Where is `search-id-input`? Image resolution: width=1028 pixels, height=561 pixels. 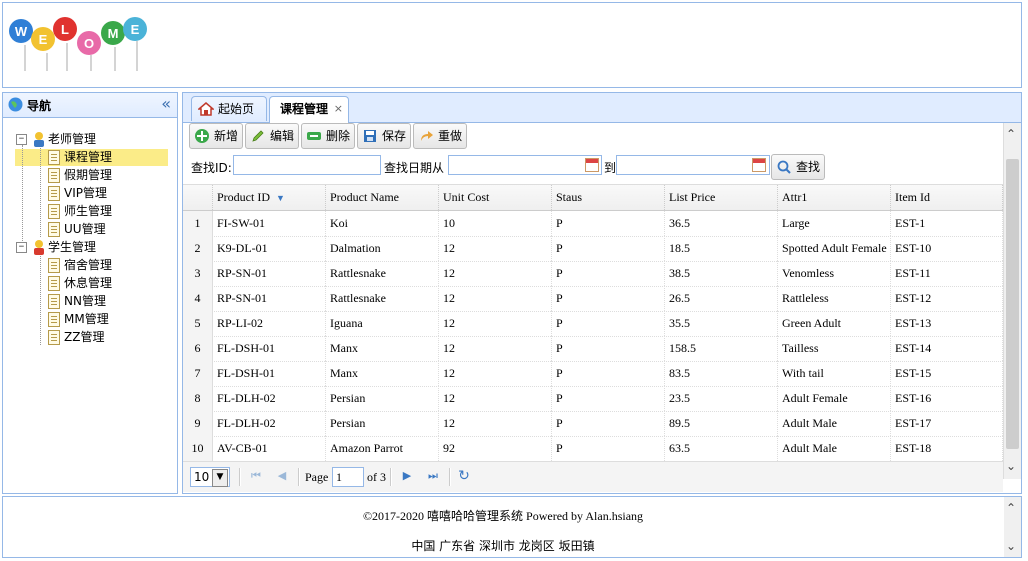 search-id-input is located at coordinates (307, 165).